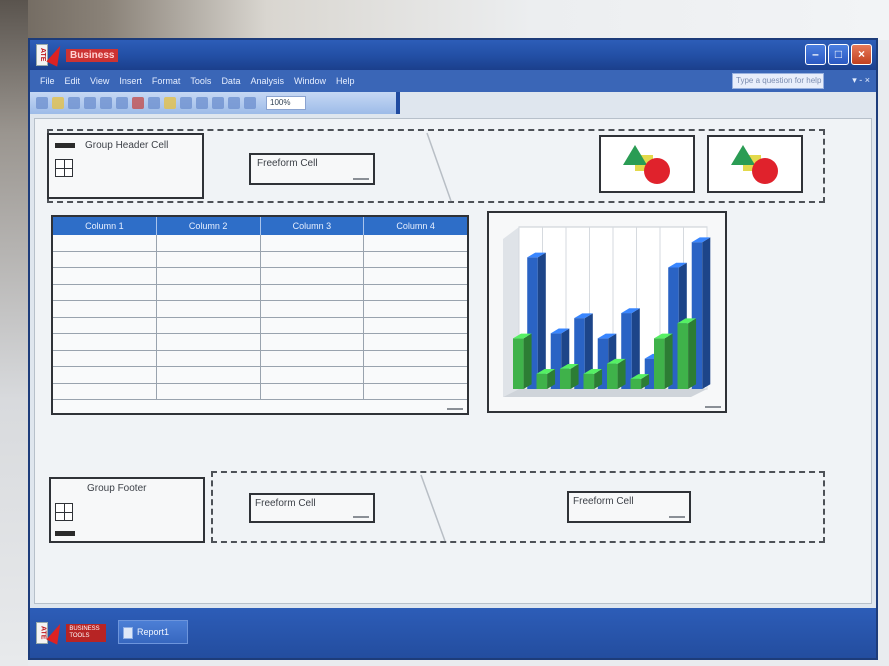 This screenshot has width=889, height=666. What do you see at coordinates (313, 226) in the screenshot?
I see `column-header-3: Column 3` at bounding box center [313, 226].